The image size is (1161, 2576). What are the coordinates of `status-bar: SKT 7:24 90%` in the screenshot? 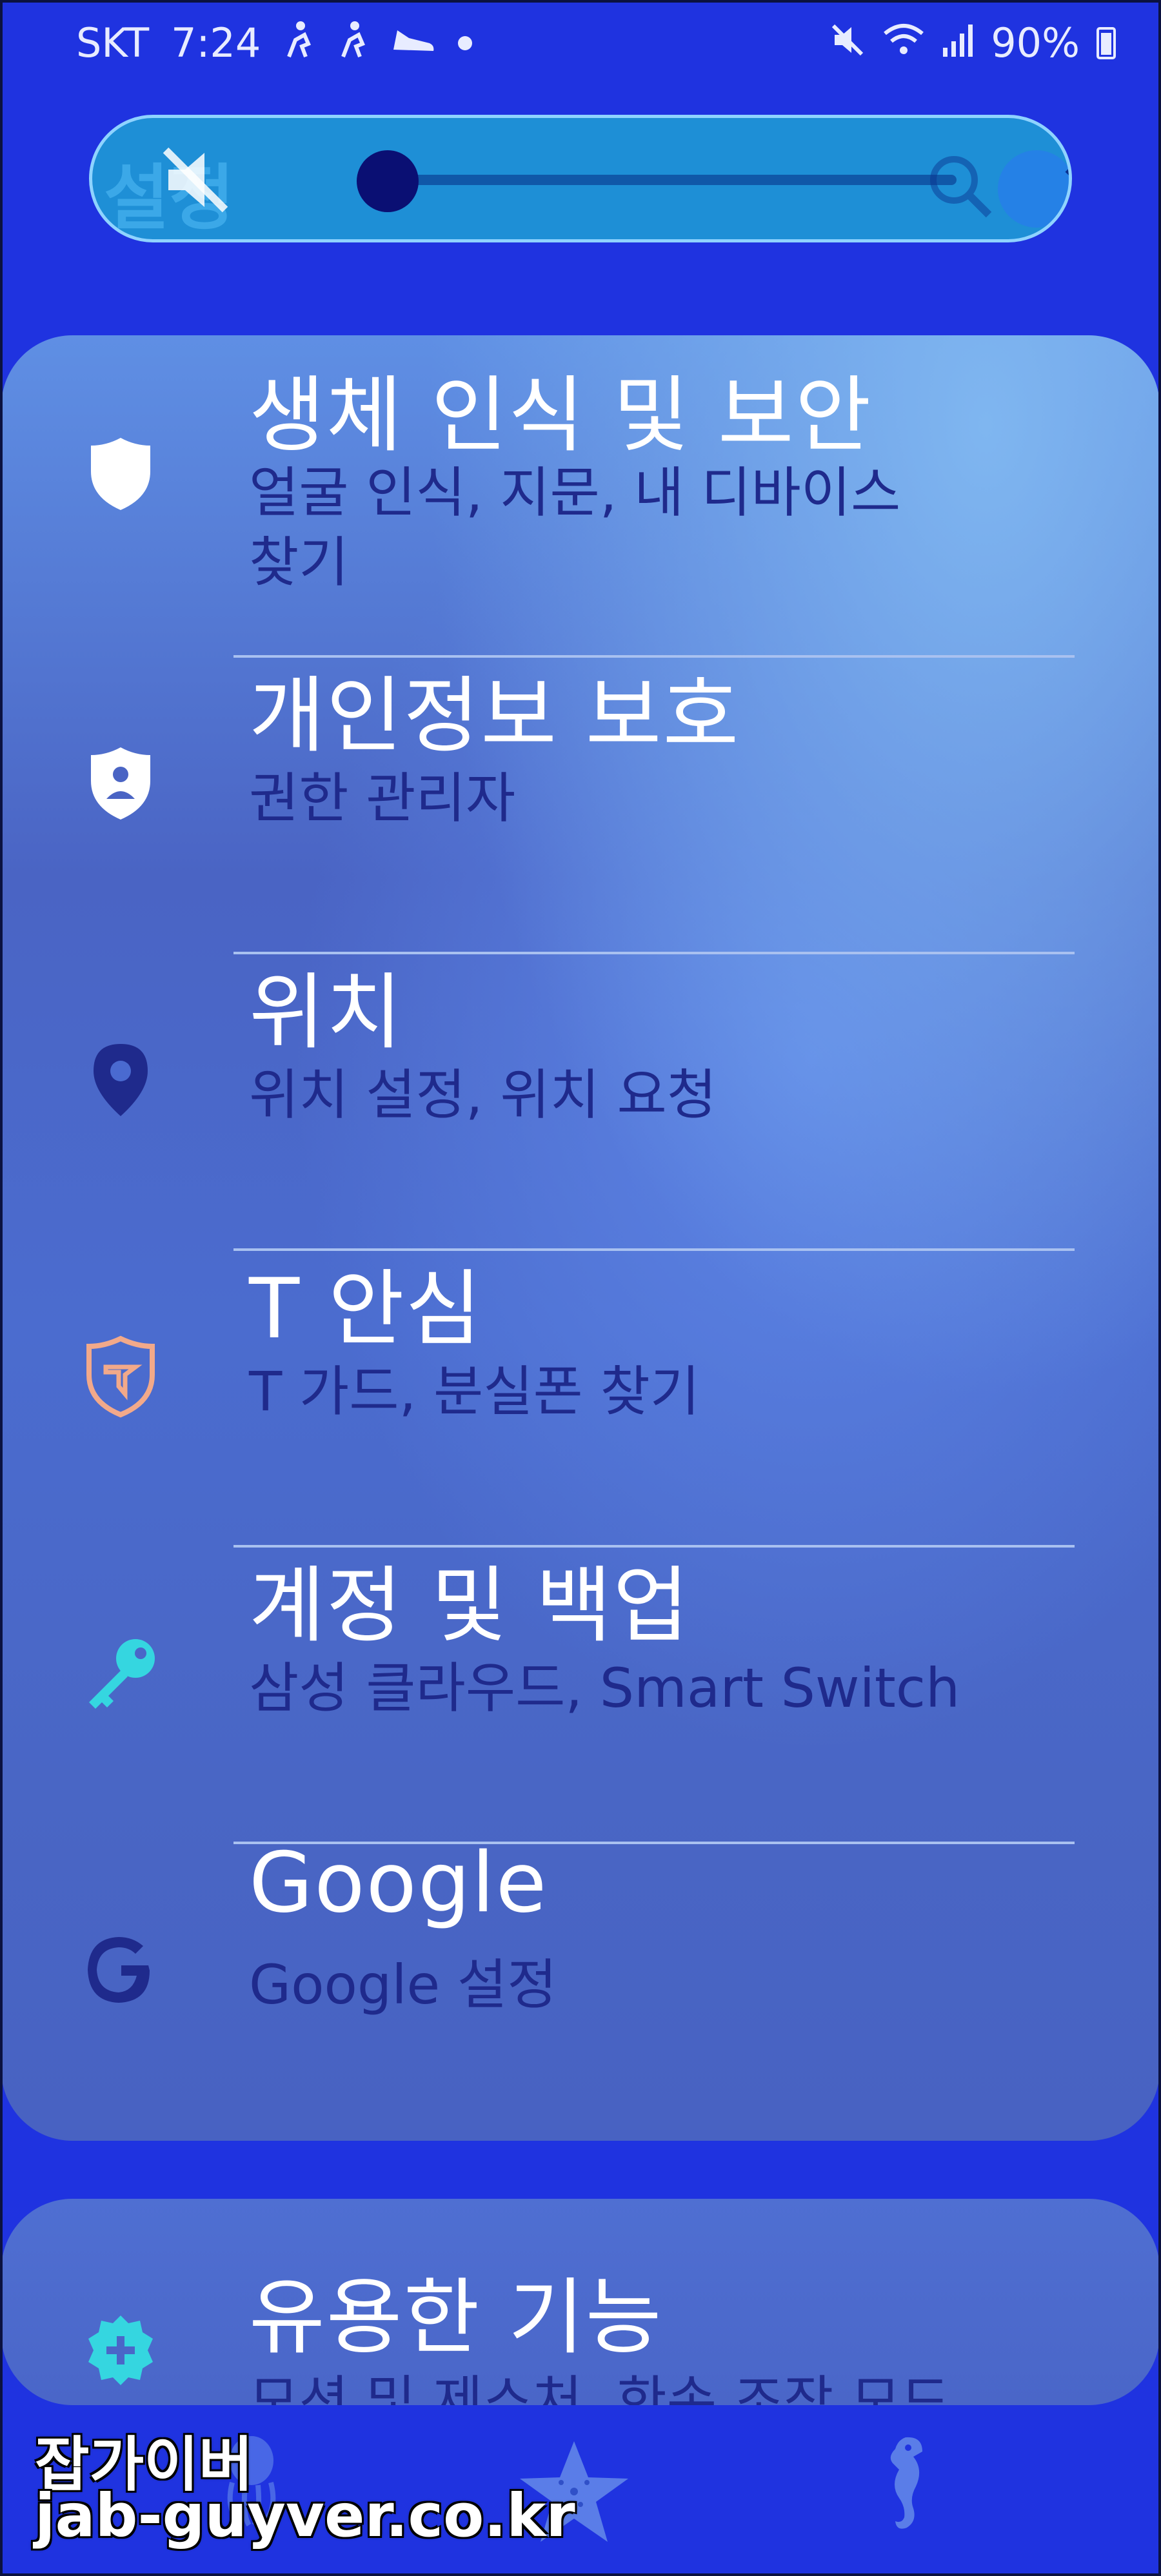 It's located at (580, 45).